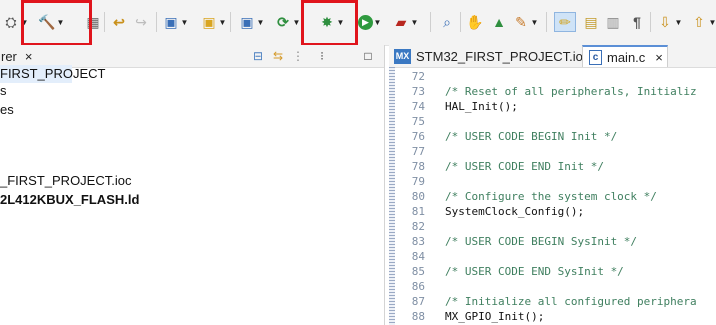 Image resolution: width=716 pixels, height=325 pixels. I want to click on code-line: 72, so click(555, 76).